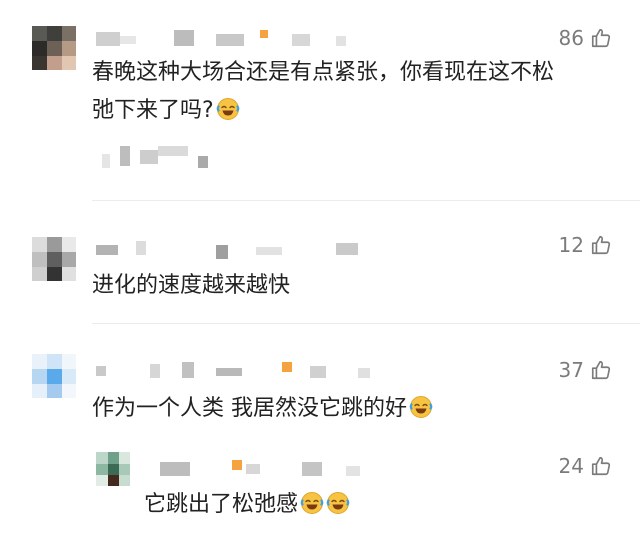  Describe the element at coordinates (585, 370) in the screenshot. I see `like-button: 37` at that location.